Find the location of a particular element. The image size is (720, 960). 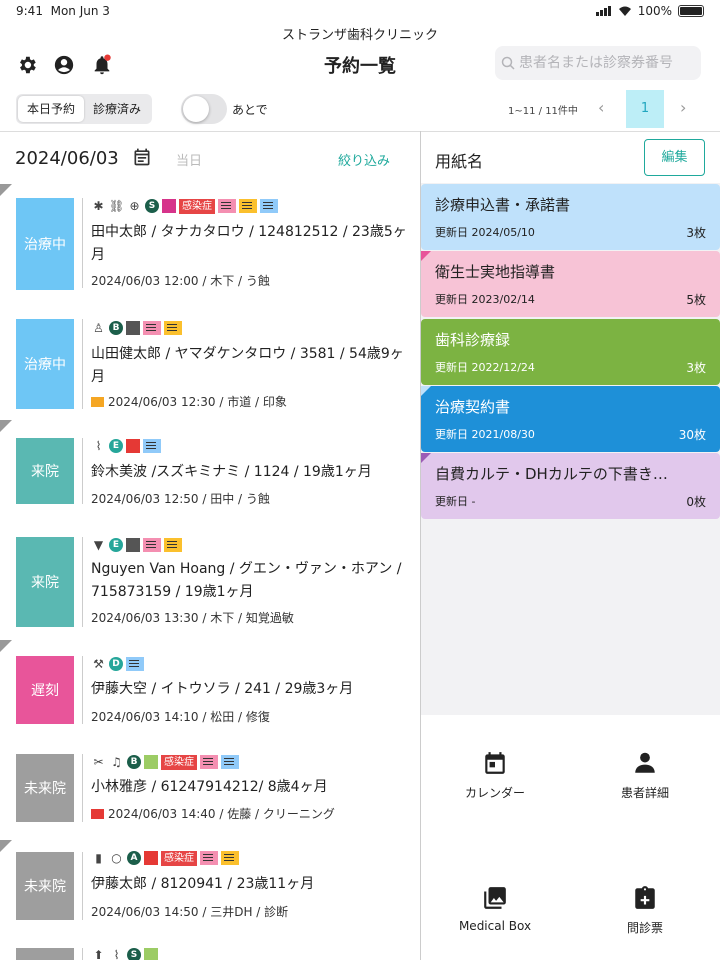

segment-done: 診療済み is located at coordinates (117, 109).